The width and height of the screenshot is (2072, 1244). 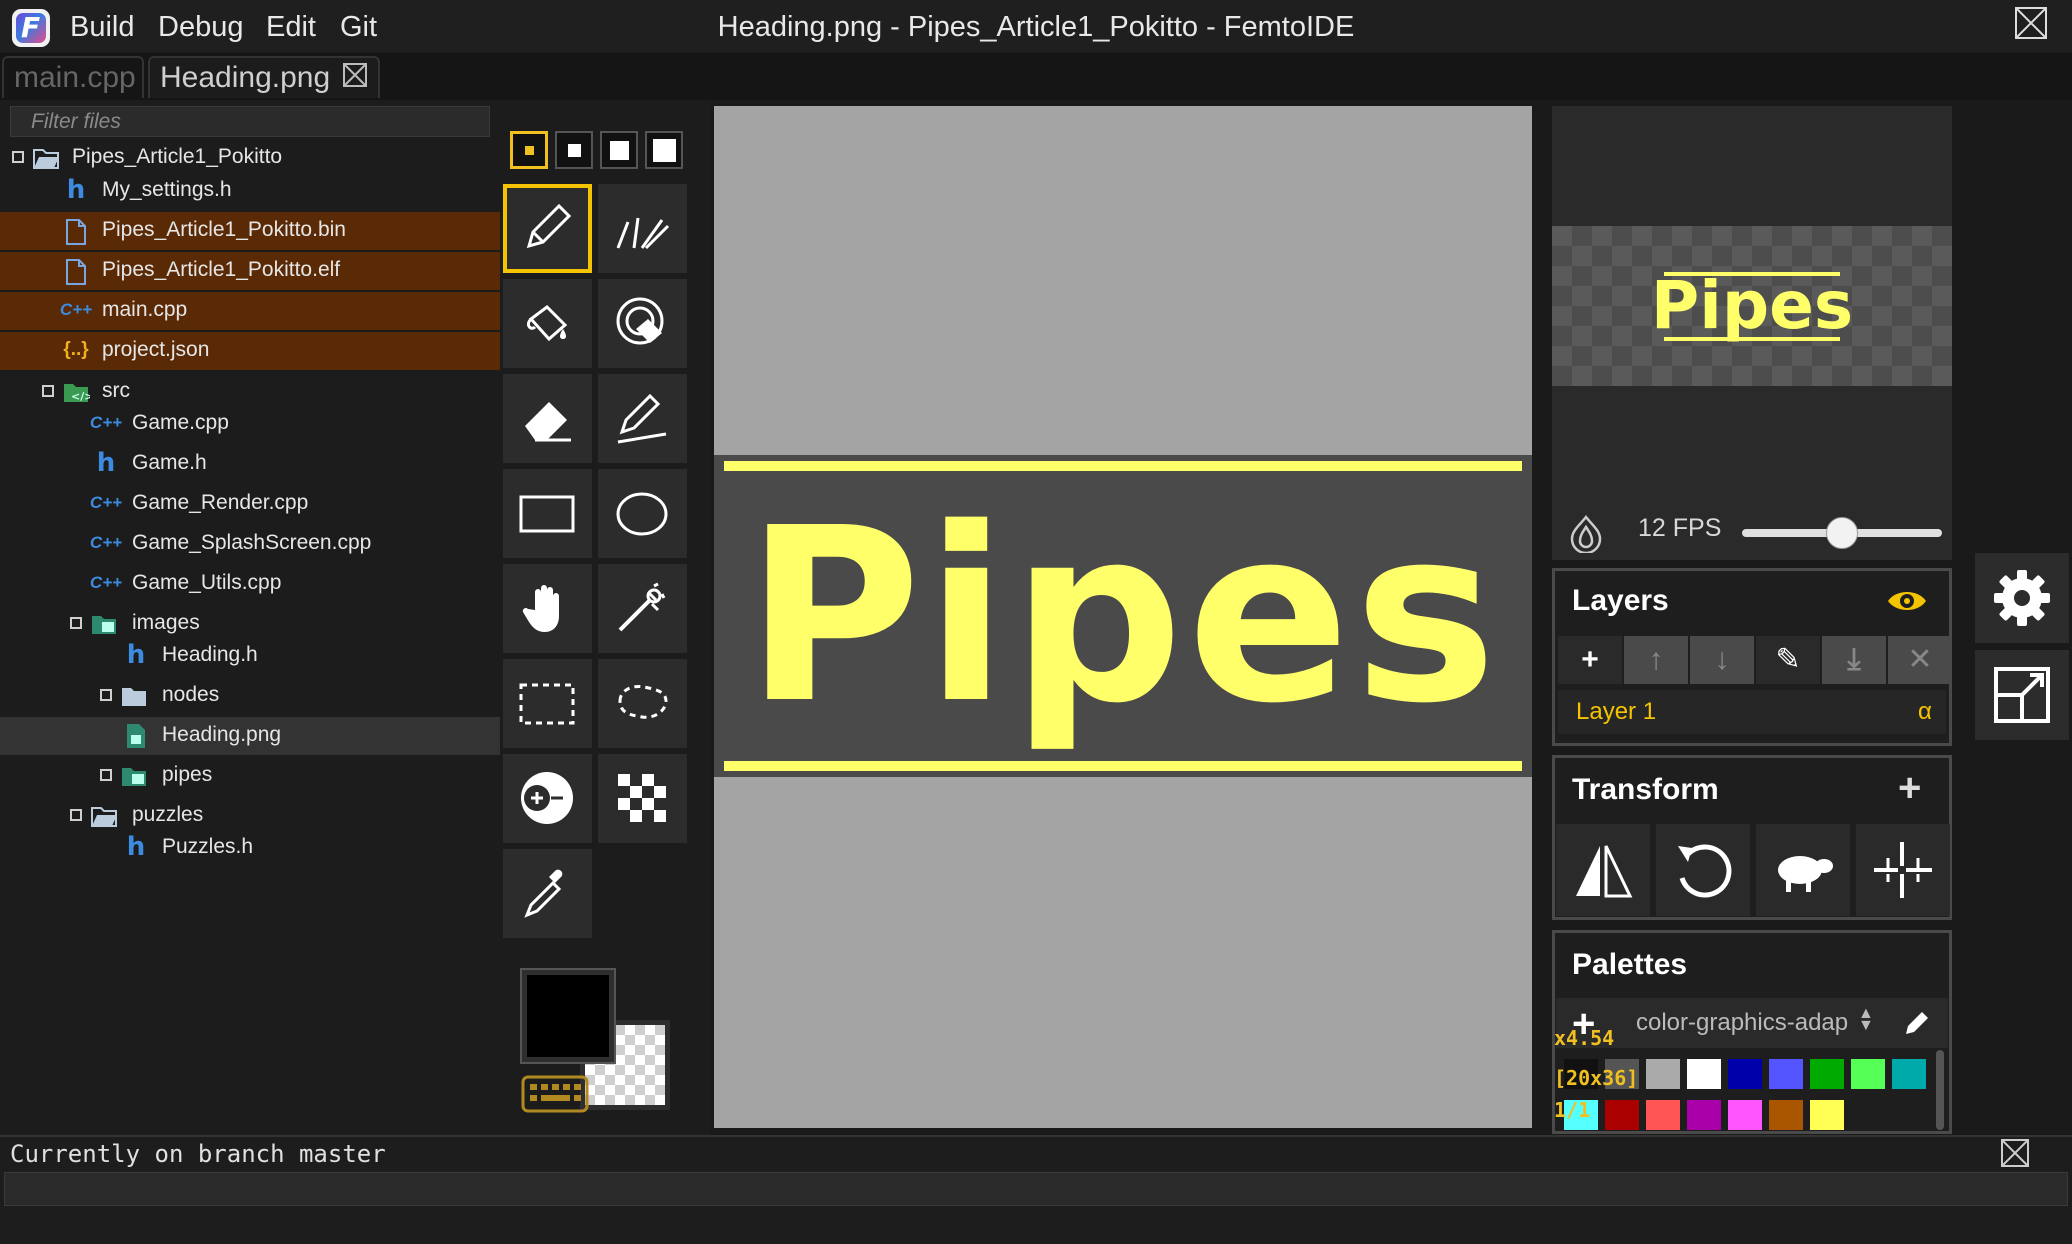 I want to click on palette-select: color-graphics-adap ▲ ▼, so click(x=1747, y=1022).